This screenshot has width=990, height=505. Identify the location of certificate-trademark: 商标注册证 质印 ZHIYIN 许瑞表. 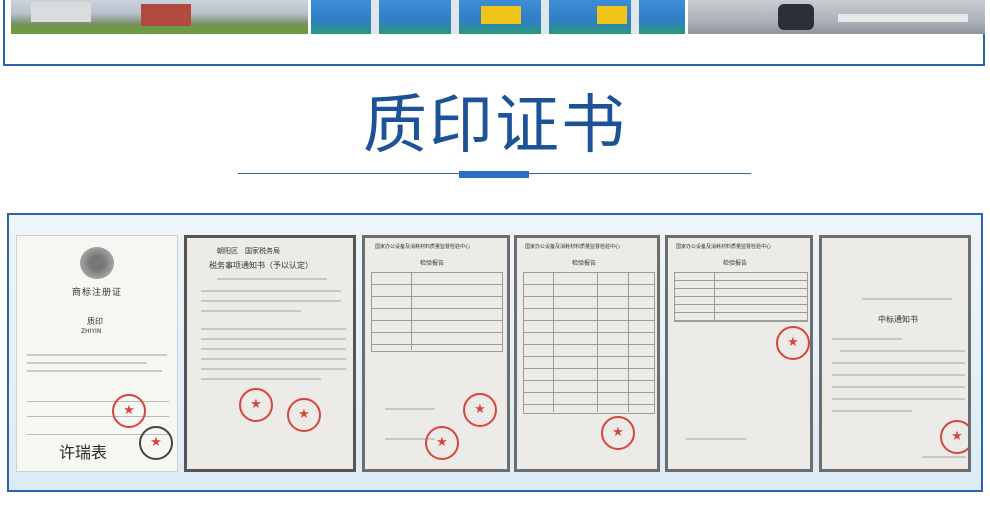
(97, 353).